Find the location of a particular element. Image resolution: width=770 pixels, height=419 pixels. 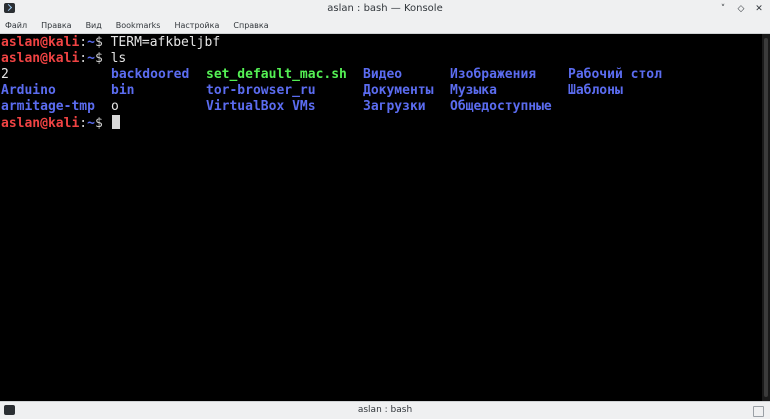

prompt-line: aslan@kali:~$ is located at coordinates (60, 123).